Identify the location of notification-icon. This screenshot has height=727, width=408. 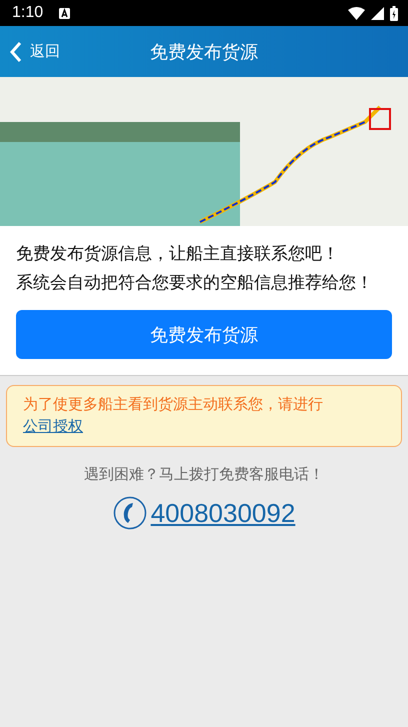
(64, 13).